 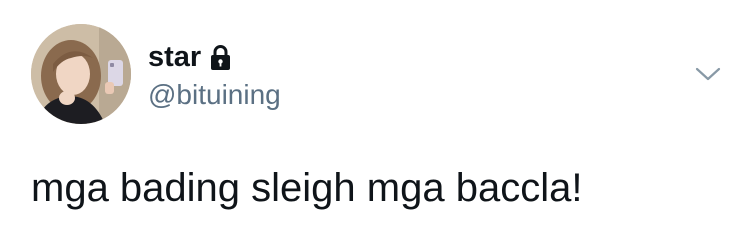 What do you see at coordinates (307, 188) in the screenshot?
I see `tweet-text: mga bading sleigh mga baccla!` at bounding box center [307, 188].